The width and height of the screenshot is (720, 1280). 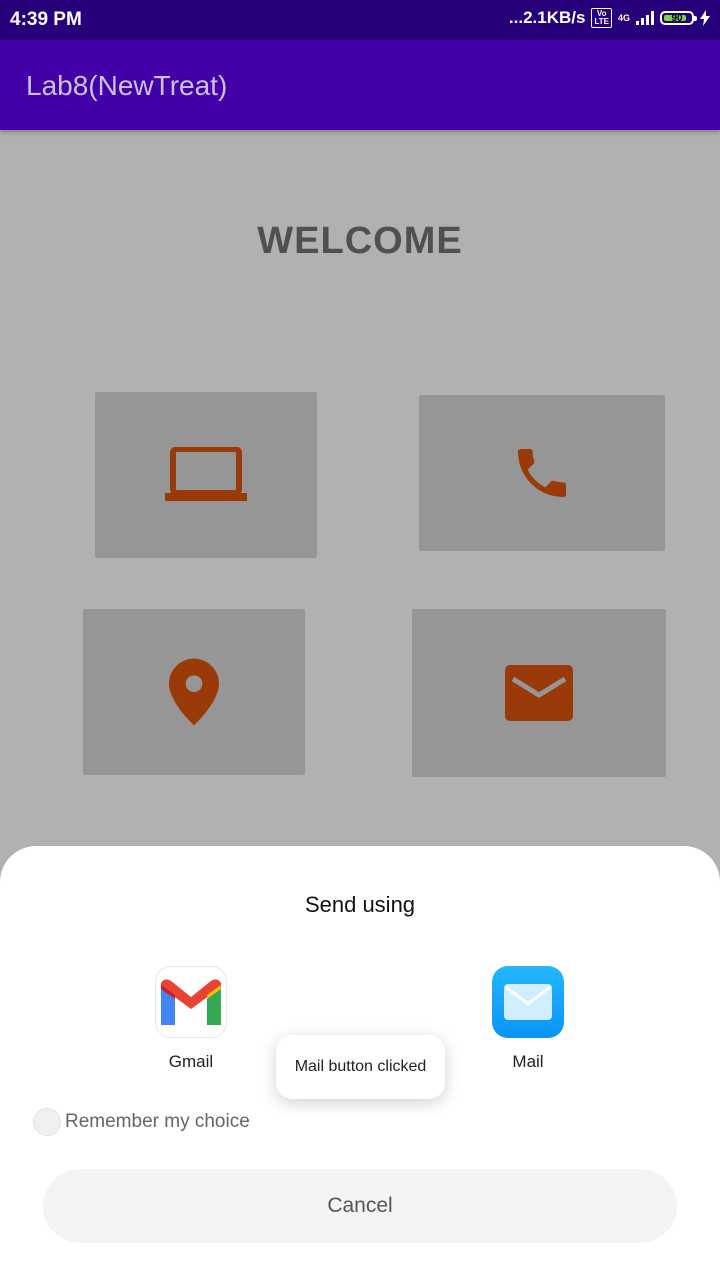 I want to click on laptop-tile-button, so click(x=206, y=475).